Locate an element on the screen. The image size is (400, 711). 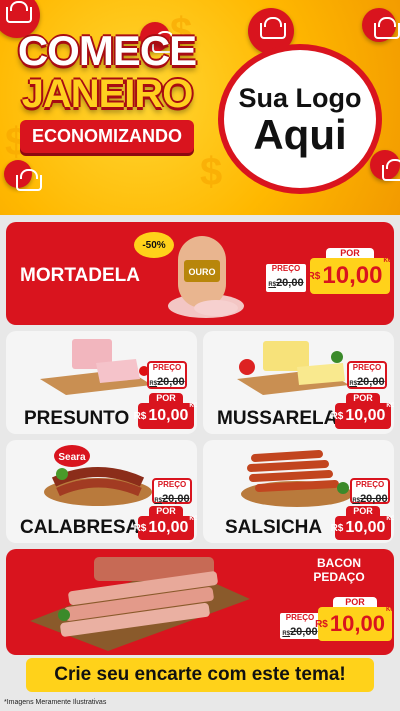
product-name: MUSSARELA is located at coordinates (277, 418).